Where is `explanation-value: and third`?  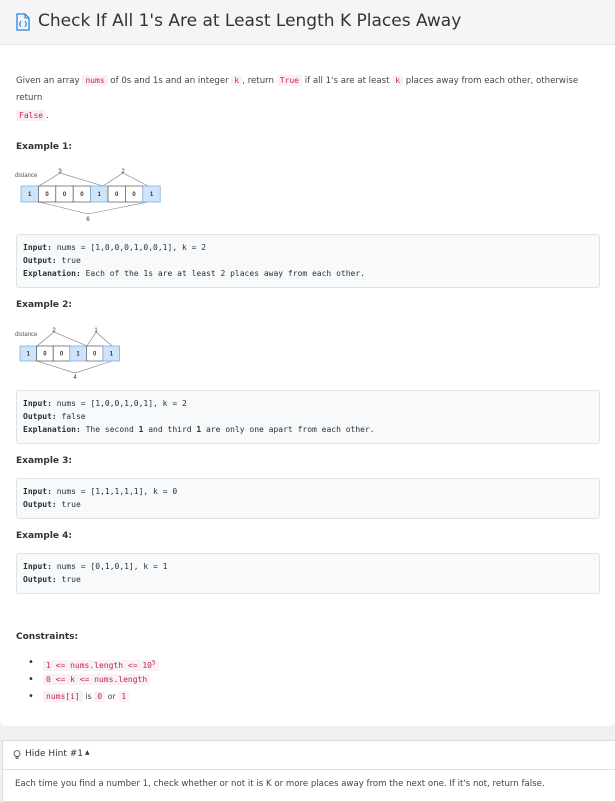 explanation-value: and third is located at coordinates (170, 429).